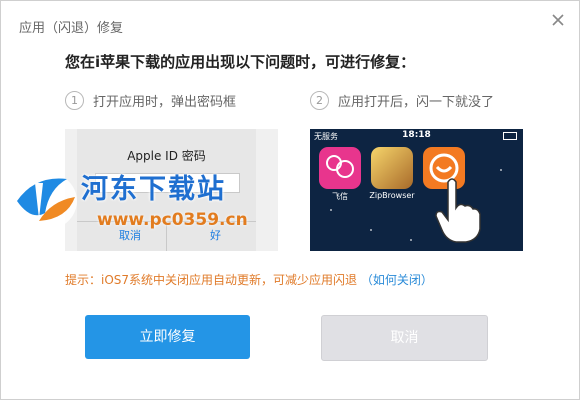 The height and width of the screenshot is (400, 580). Describe the element at coordinates (71, 28) in the screenshot. I see `window-title: 应用（闪退）修复` at that location.